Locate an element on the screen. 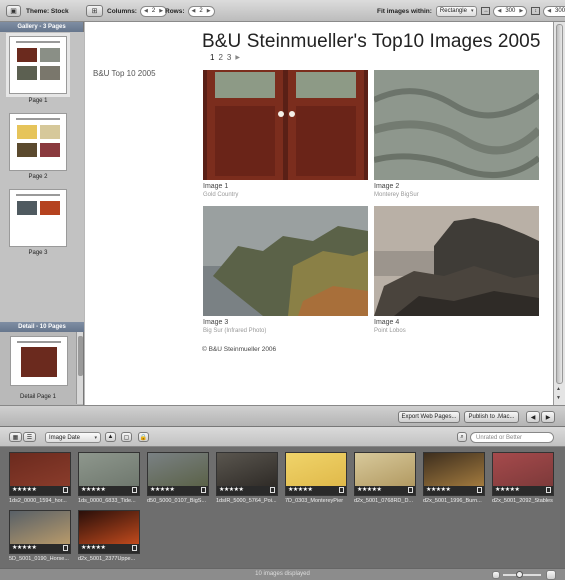 This screenshot has height=580, width=565. detail-scrollbar is located at coordinates (79, 368).